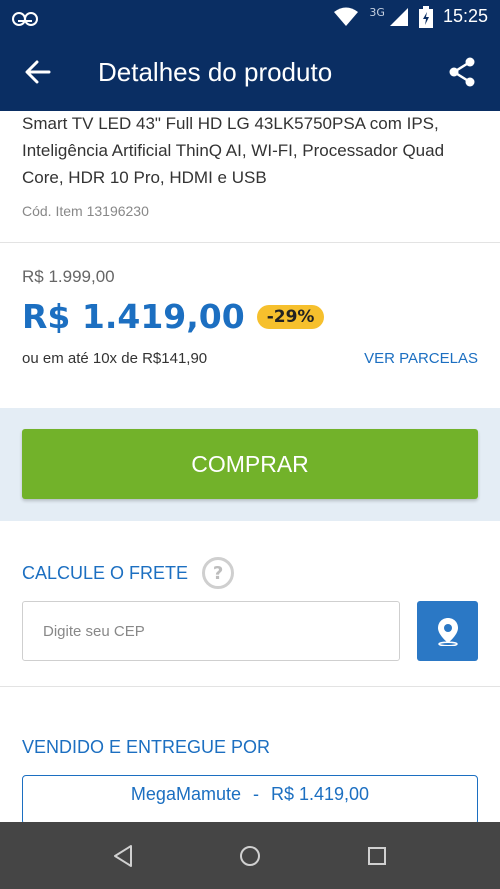 The width and height of the screenshot is (500, 889). Describe the element at coordinates (250, 316) in the screenshot. I see `price-row: R$ 1.419,00 -29%` at that location.